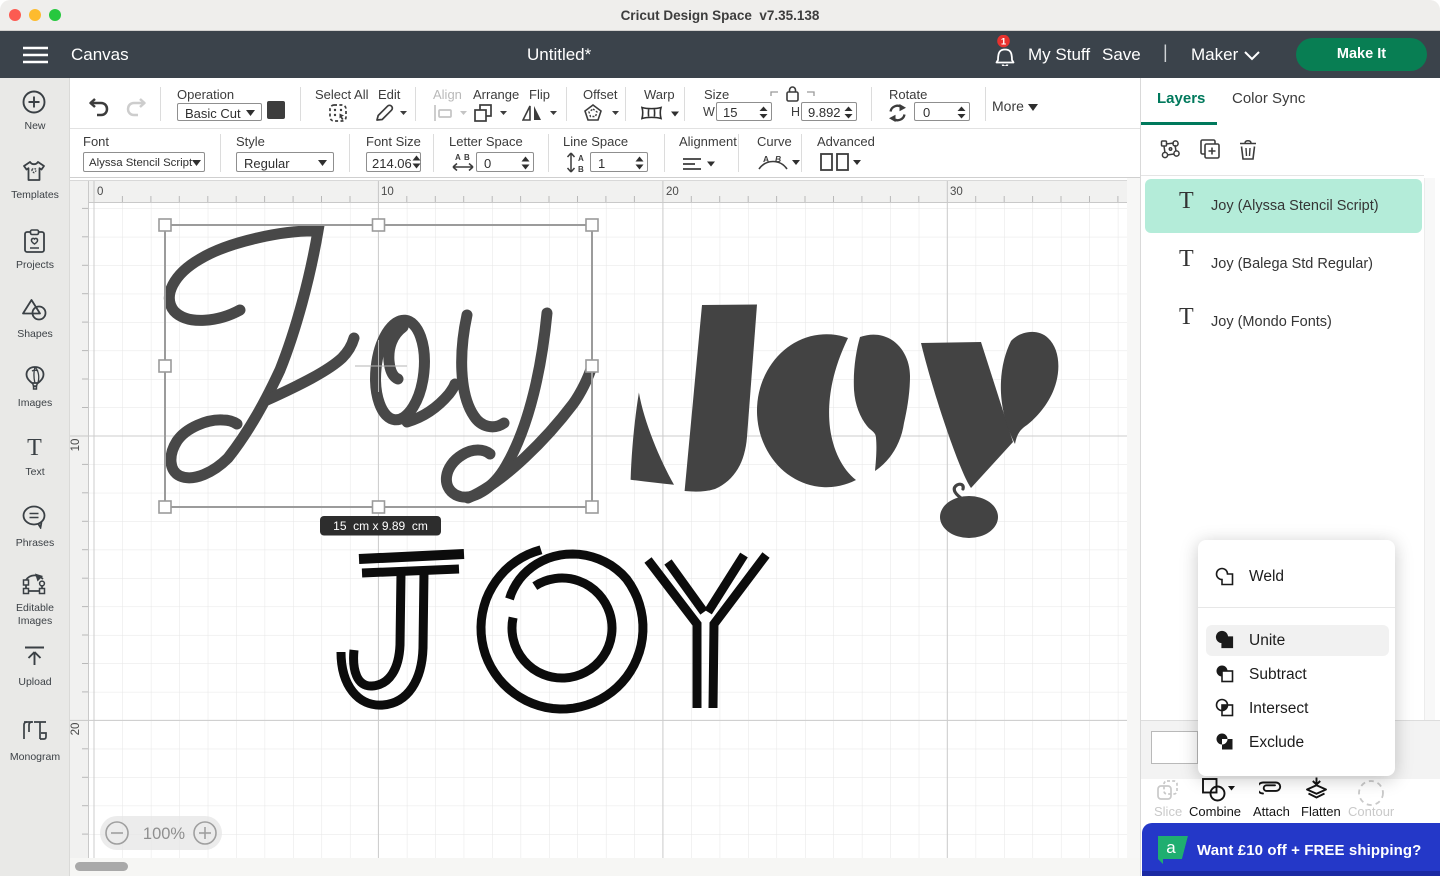  Describe the element at coordinates (34, 447) in the screenshot. I see `svg-text: T` at that location.